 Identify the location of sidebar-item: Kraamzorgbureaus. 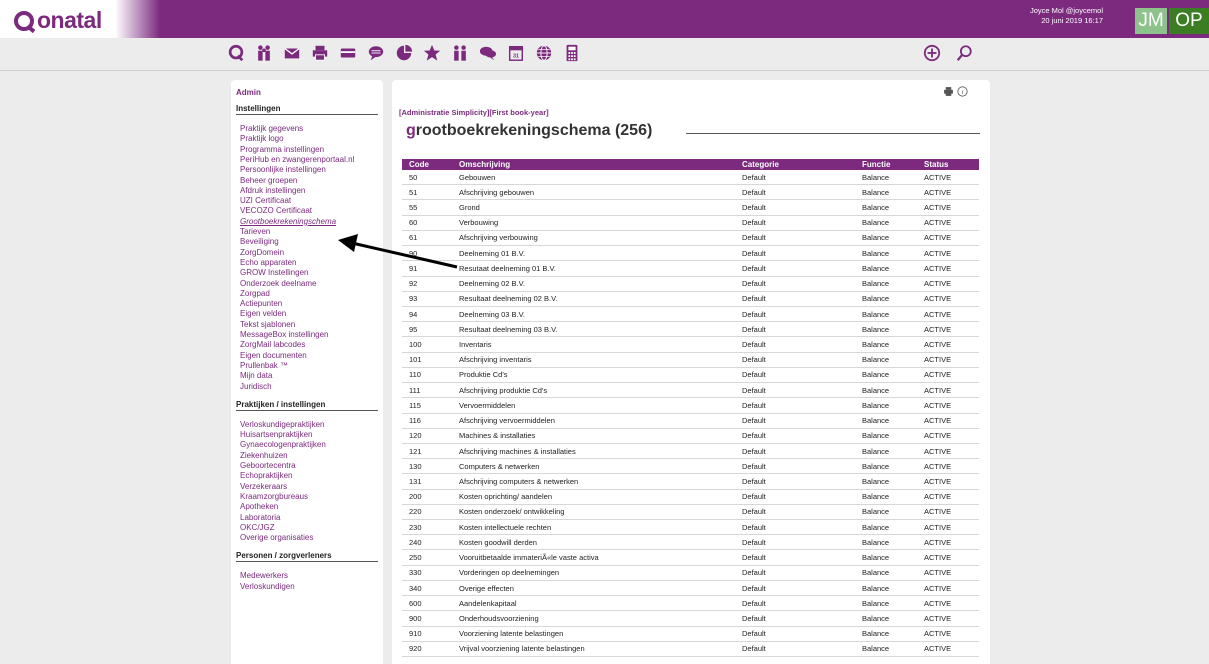
(274, 496).